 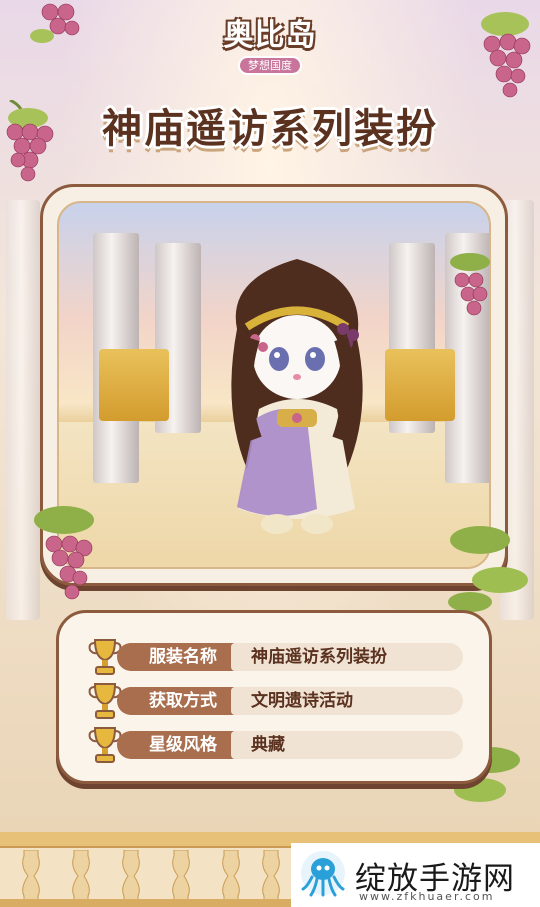 I want to click on info-label: 获取方式, so click(x=180, y=701).